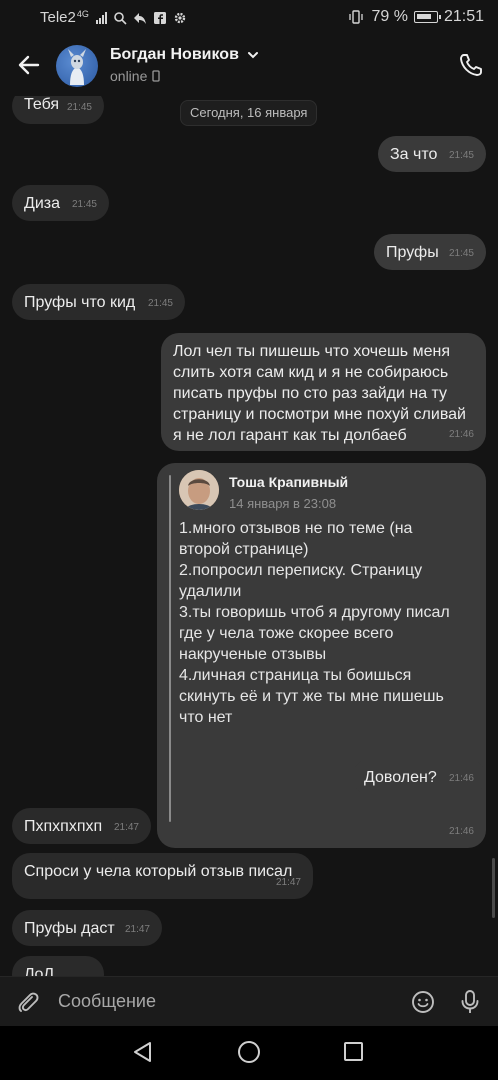 The width and height of the screenshot is (498, 1080). What do you see at coordinates (253, 55) in the screenshot?
I see `chevron-down-icon` at bounding box center [253, 55].